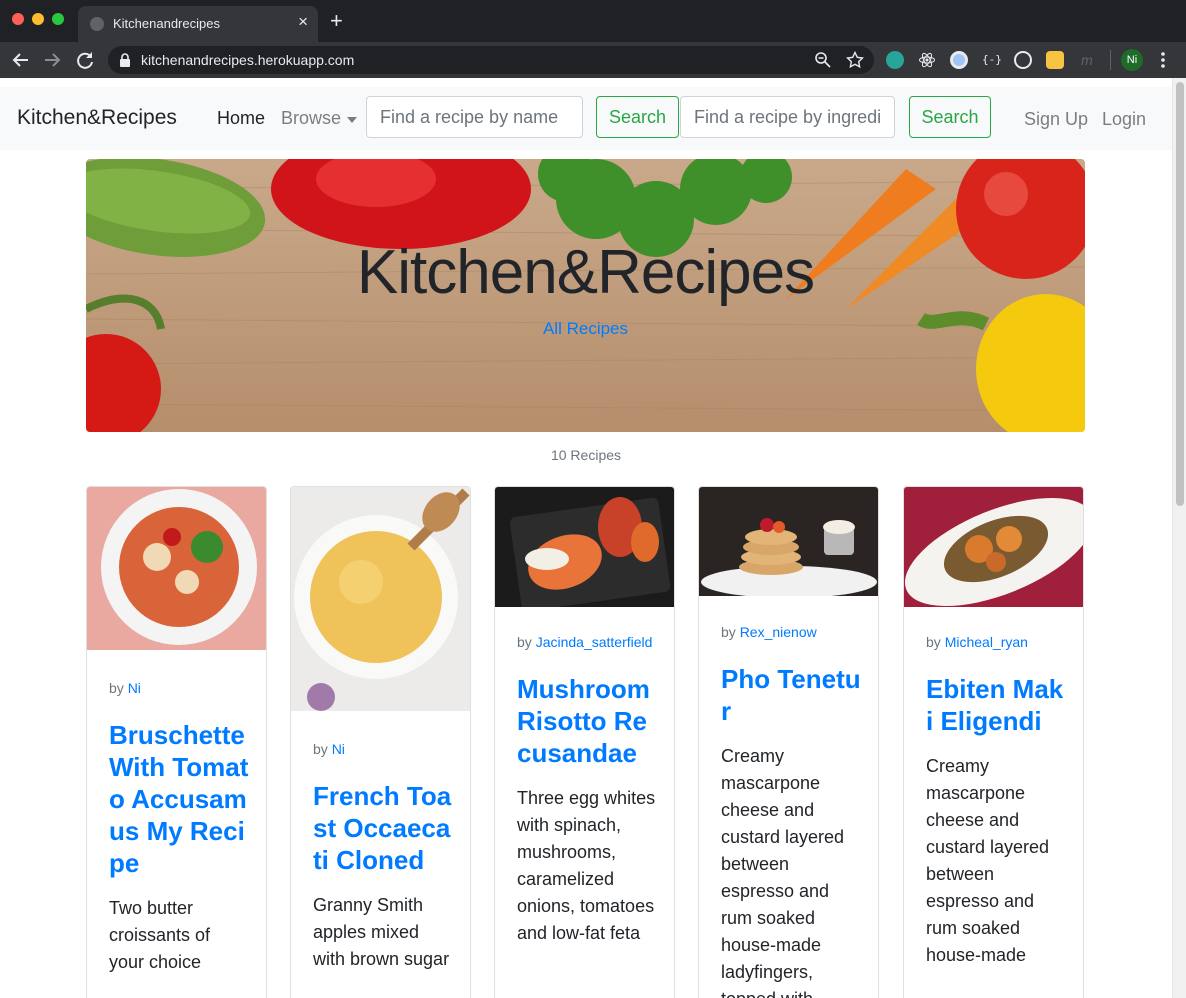  Describe the element at coordinates (18, 19) in the screenshot. I see `close-window-button` at that location.